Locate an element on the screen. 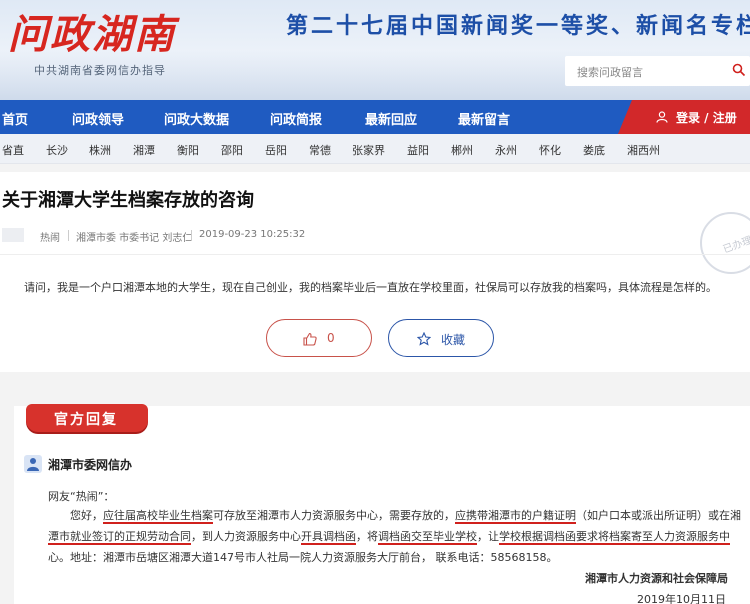 The height and width of the screenshot is (604, 750). highlighted-text: 学校根据调档函要求将档案寄至人力资源服务中 is located at coordinates (614, 537).